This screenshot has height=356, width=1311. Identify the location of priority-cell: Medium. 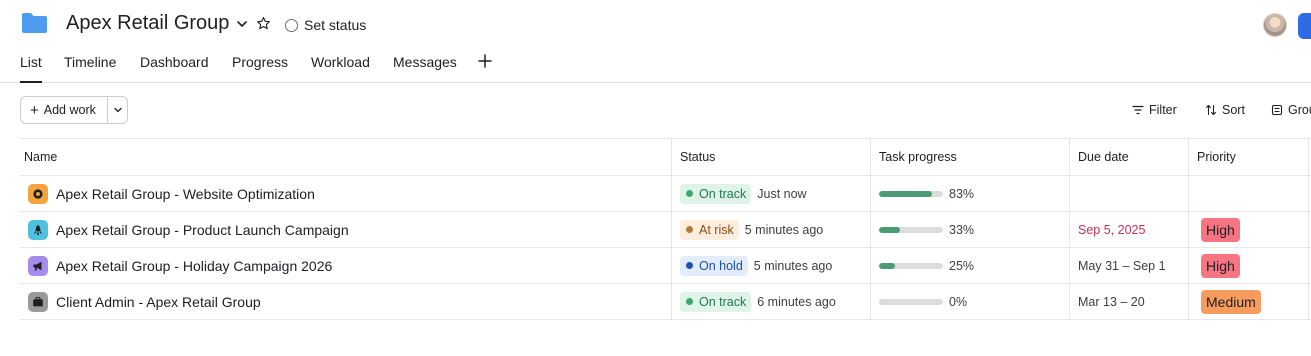
(1249, 301).